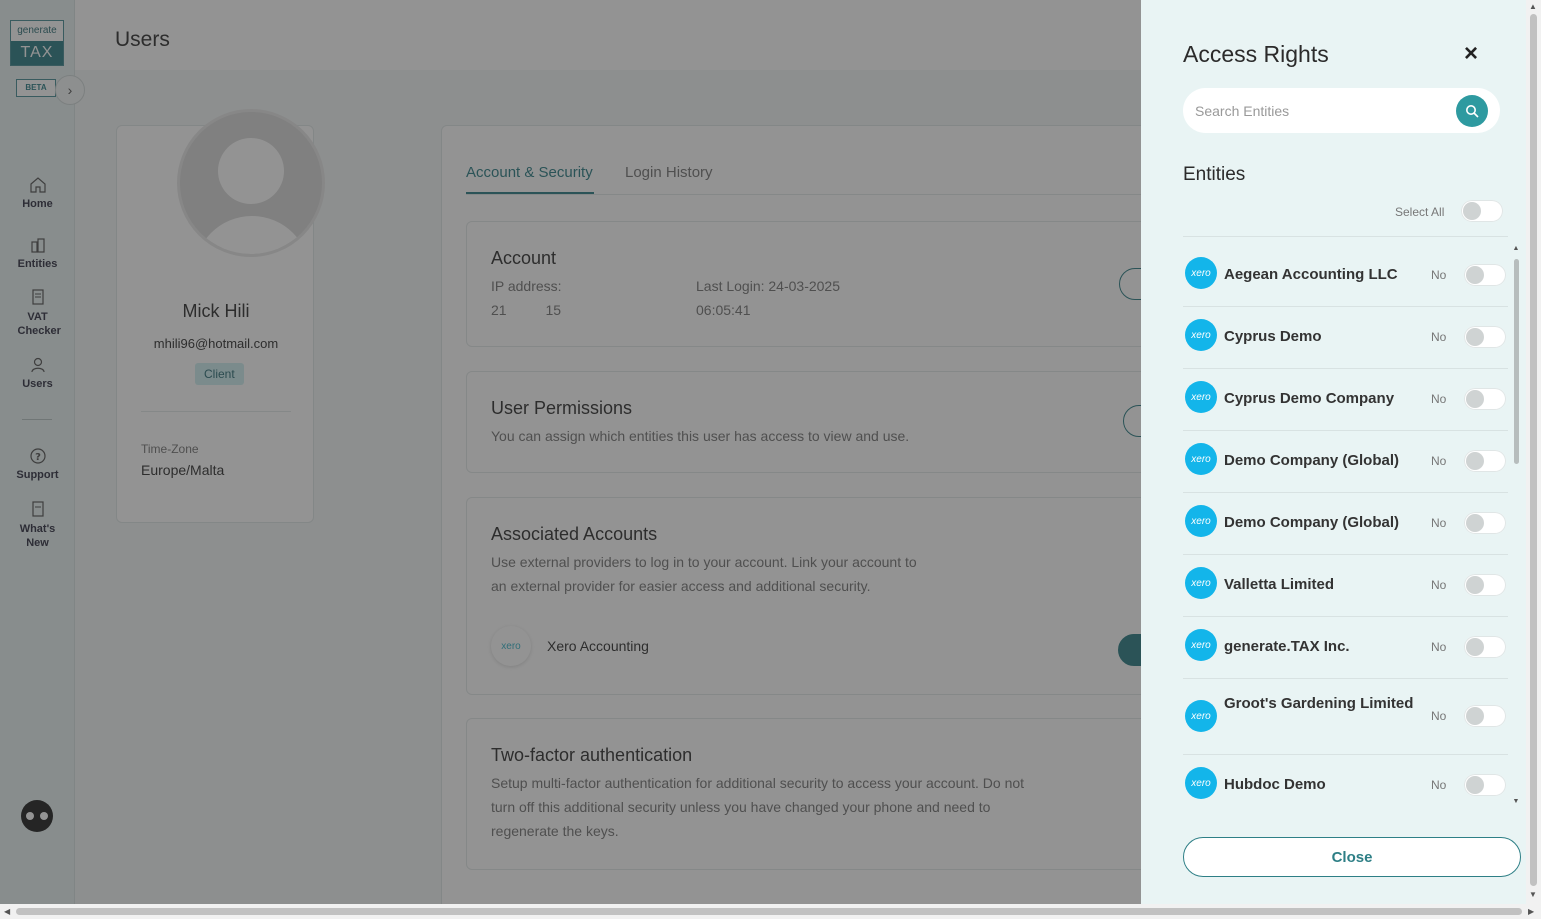 This screenshot has height=919, width=1541. I want to click on scroll-left-icon: ◀, so click(7, 911).